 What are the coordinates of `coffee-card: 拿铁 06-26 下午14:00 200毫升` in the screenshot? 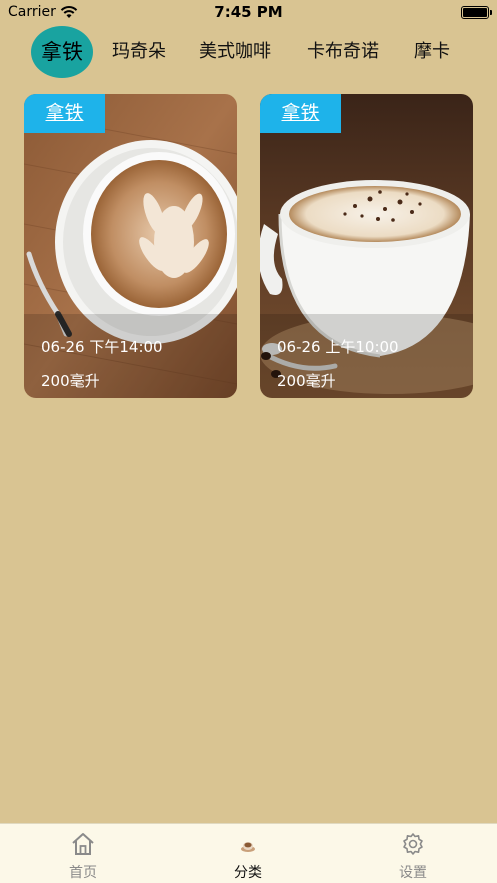 It's located at (130, 246).